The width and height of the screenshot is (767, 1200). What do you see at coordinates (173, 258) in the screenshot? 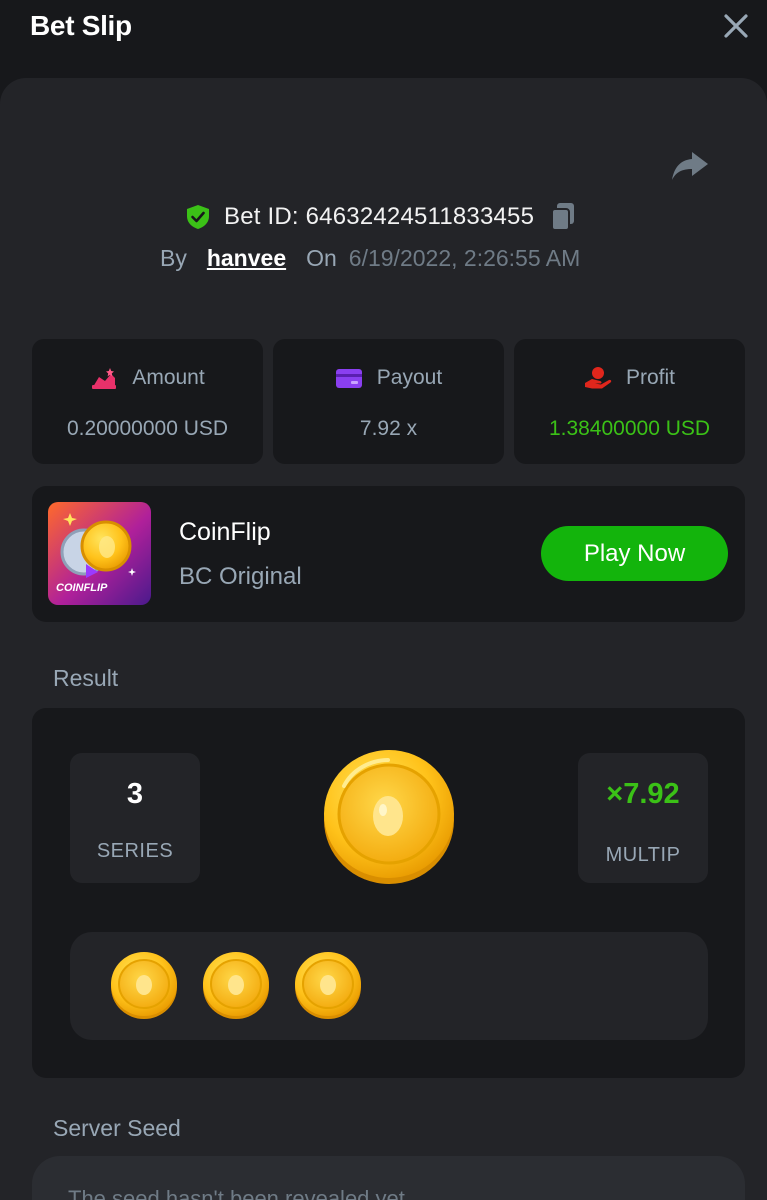
I see `by-label: By` at bounding box center [173, 258].